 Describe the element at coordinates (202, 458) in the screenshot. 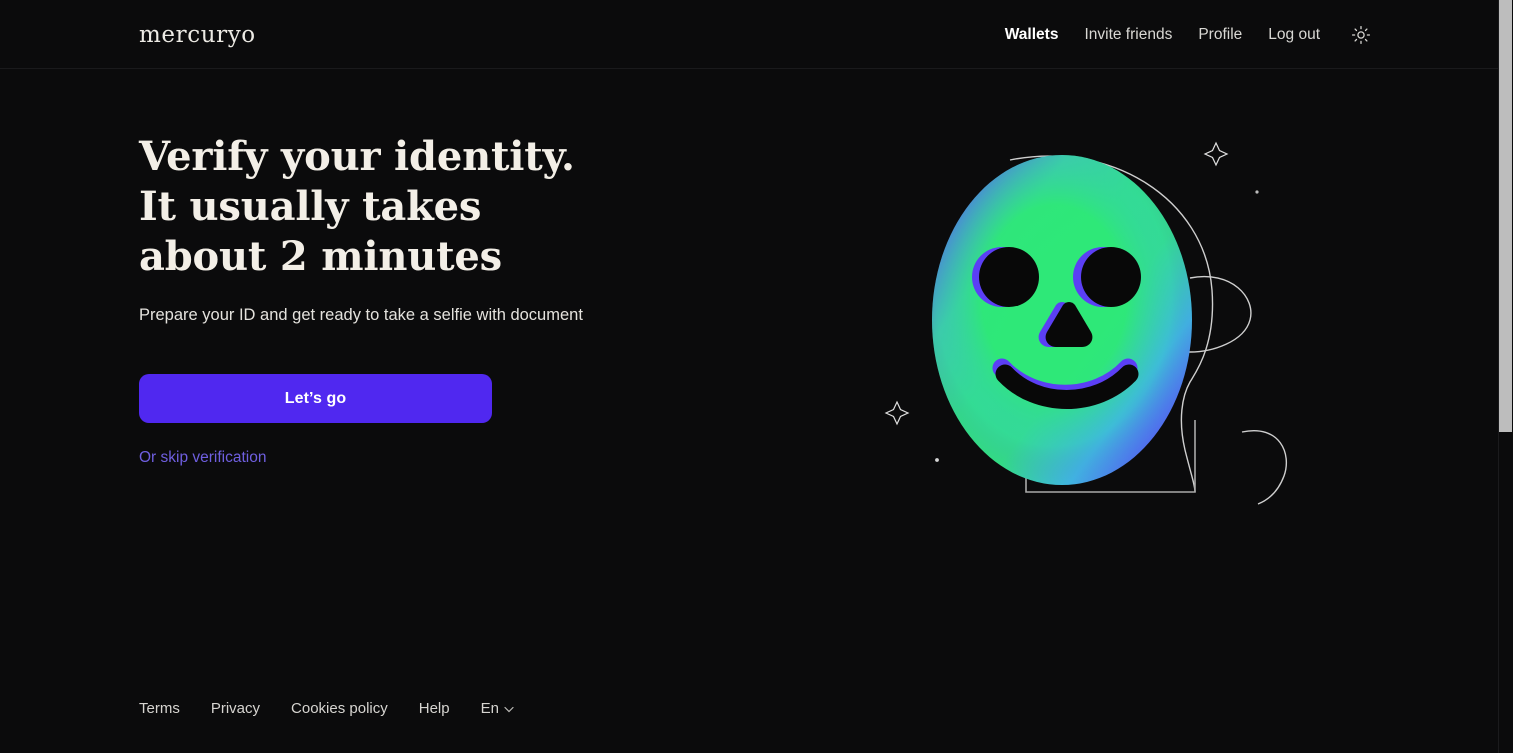

I see `skip-verification-link: Or skip verification` at that location.